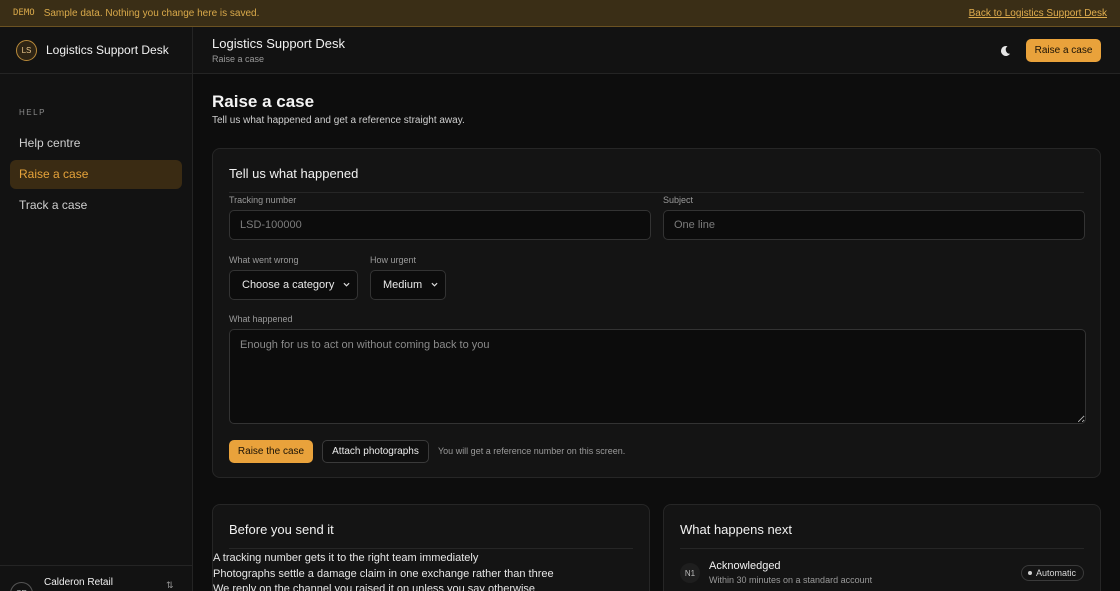 The width and height of the screenshot is (1120, 591). What do you see at coordinates (96, 143) in the screenshot?
I see `sidebar-item-help-centre: Help centre` at bounding box center [96, 143].